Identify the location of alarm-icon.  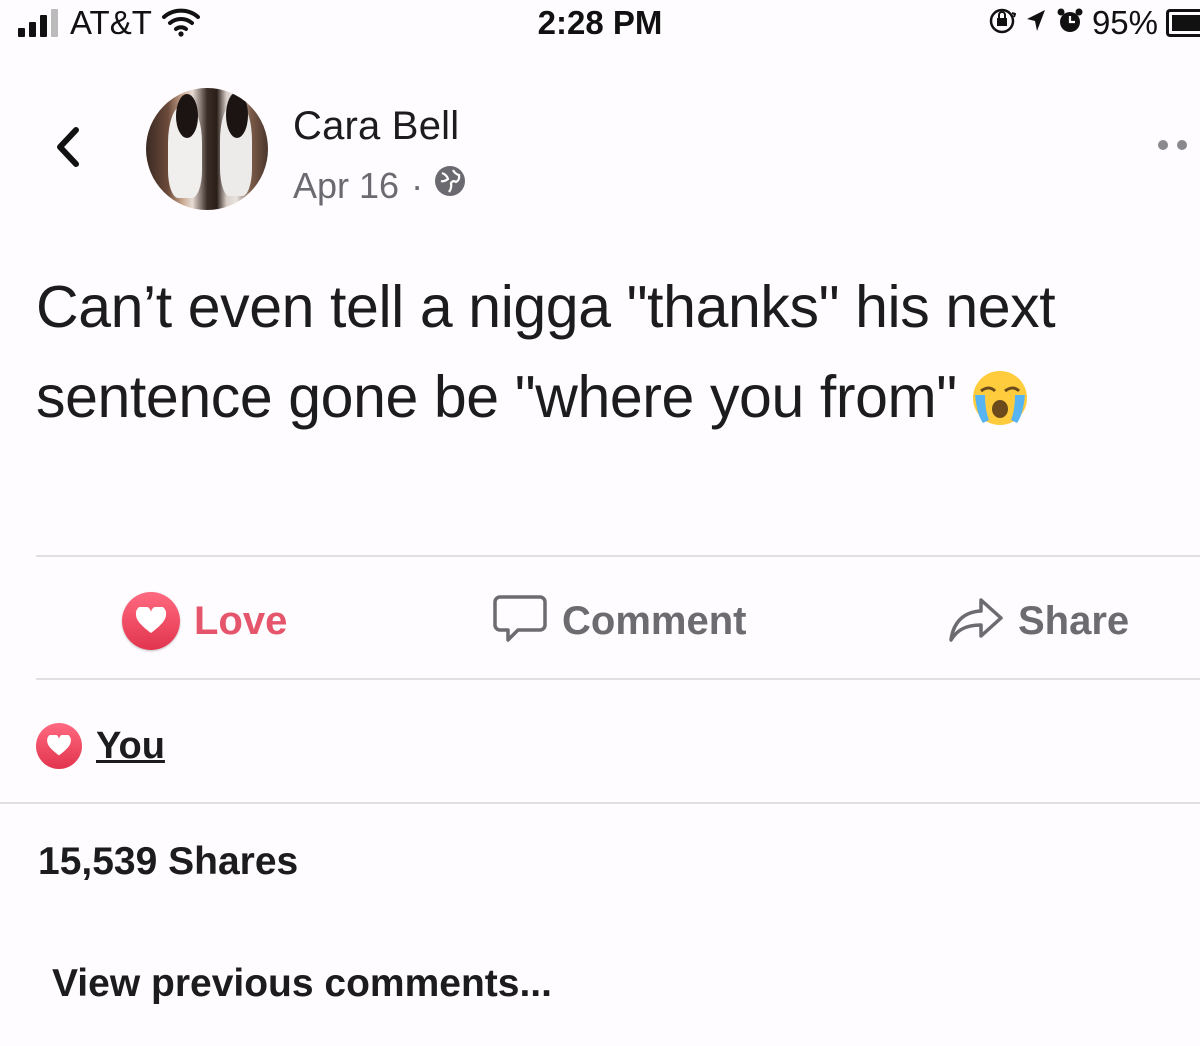
(1070, 23).